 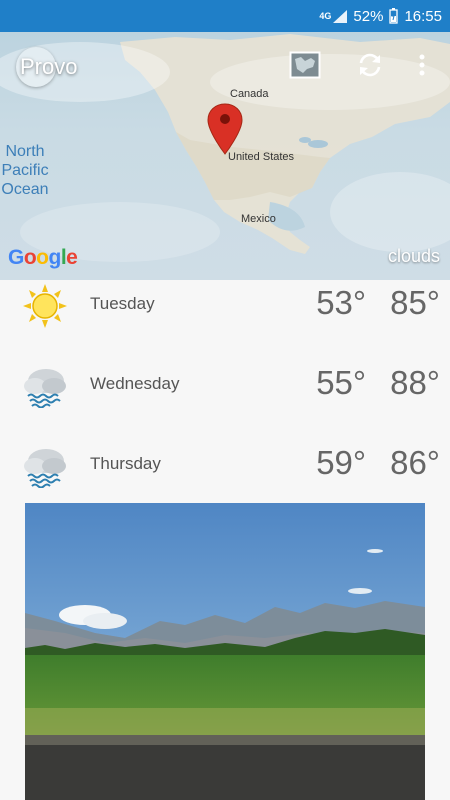 I want to click on google-logo-letter: G, so click(x=16, y=257).